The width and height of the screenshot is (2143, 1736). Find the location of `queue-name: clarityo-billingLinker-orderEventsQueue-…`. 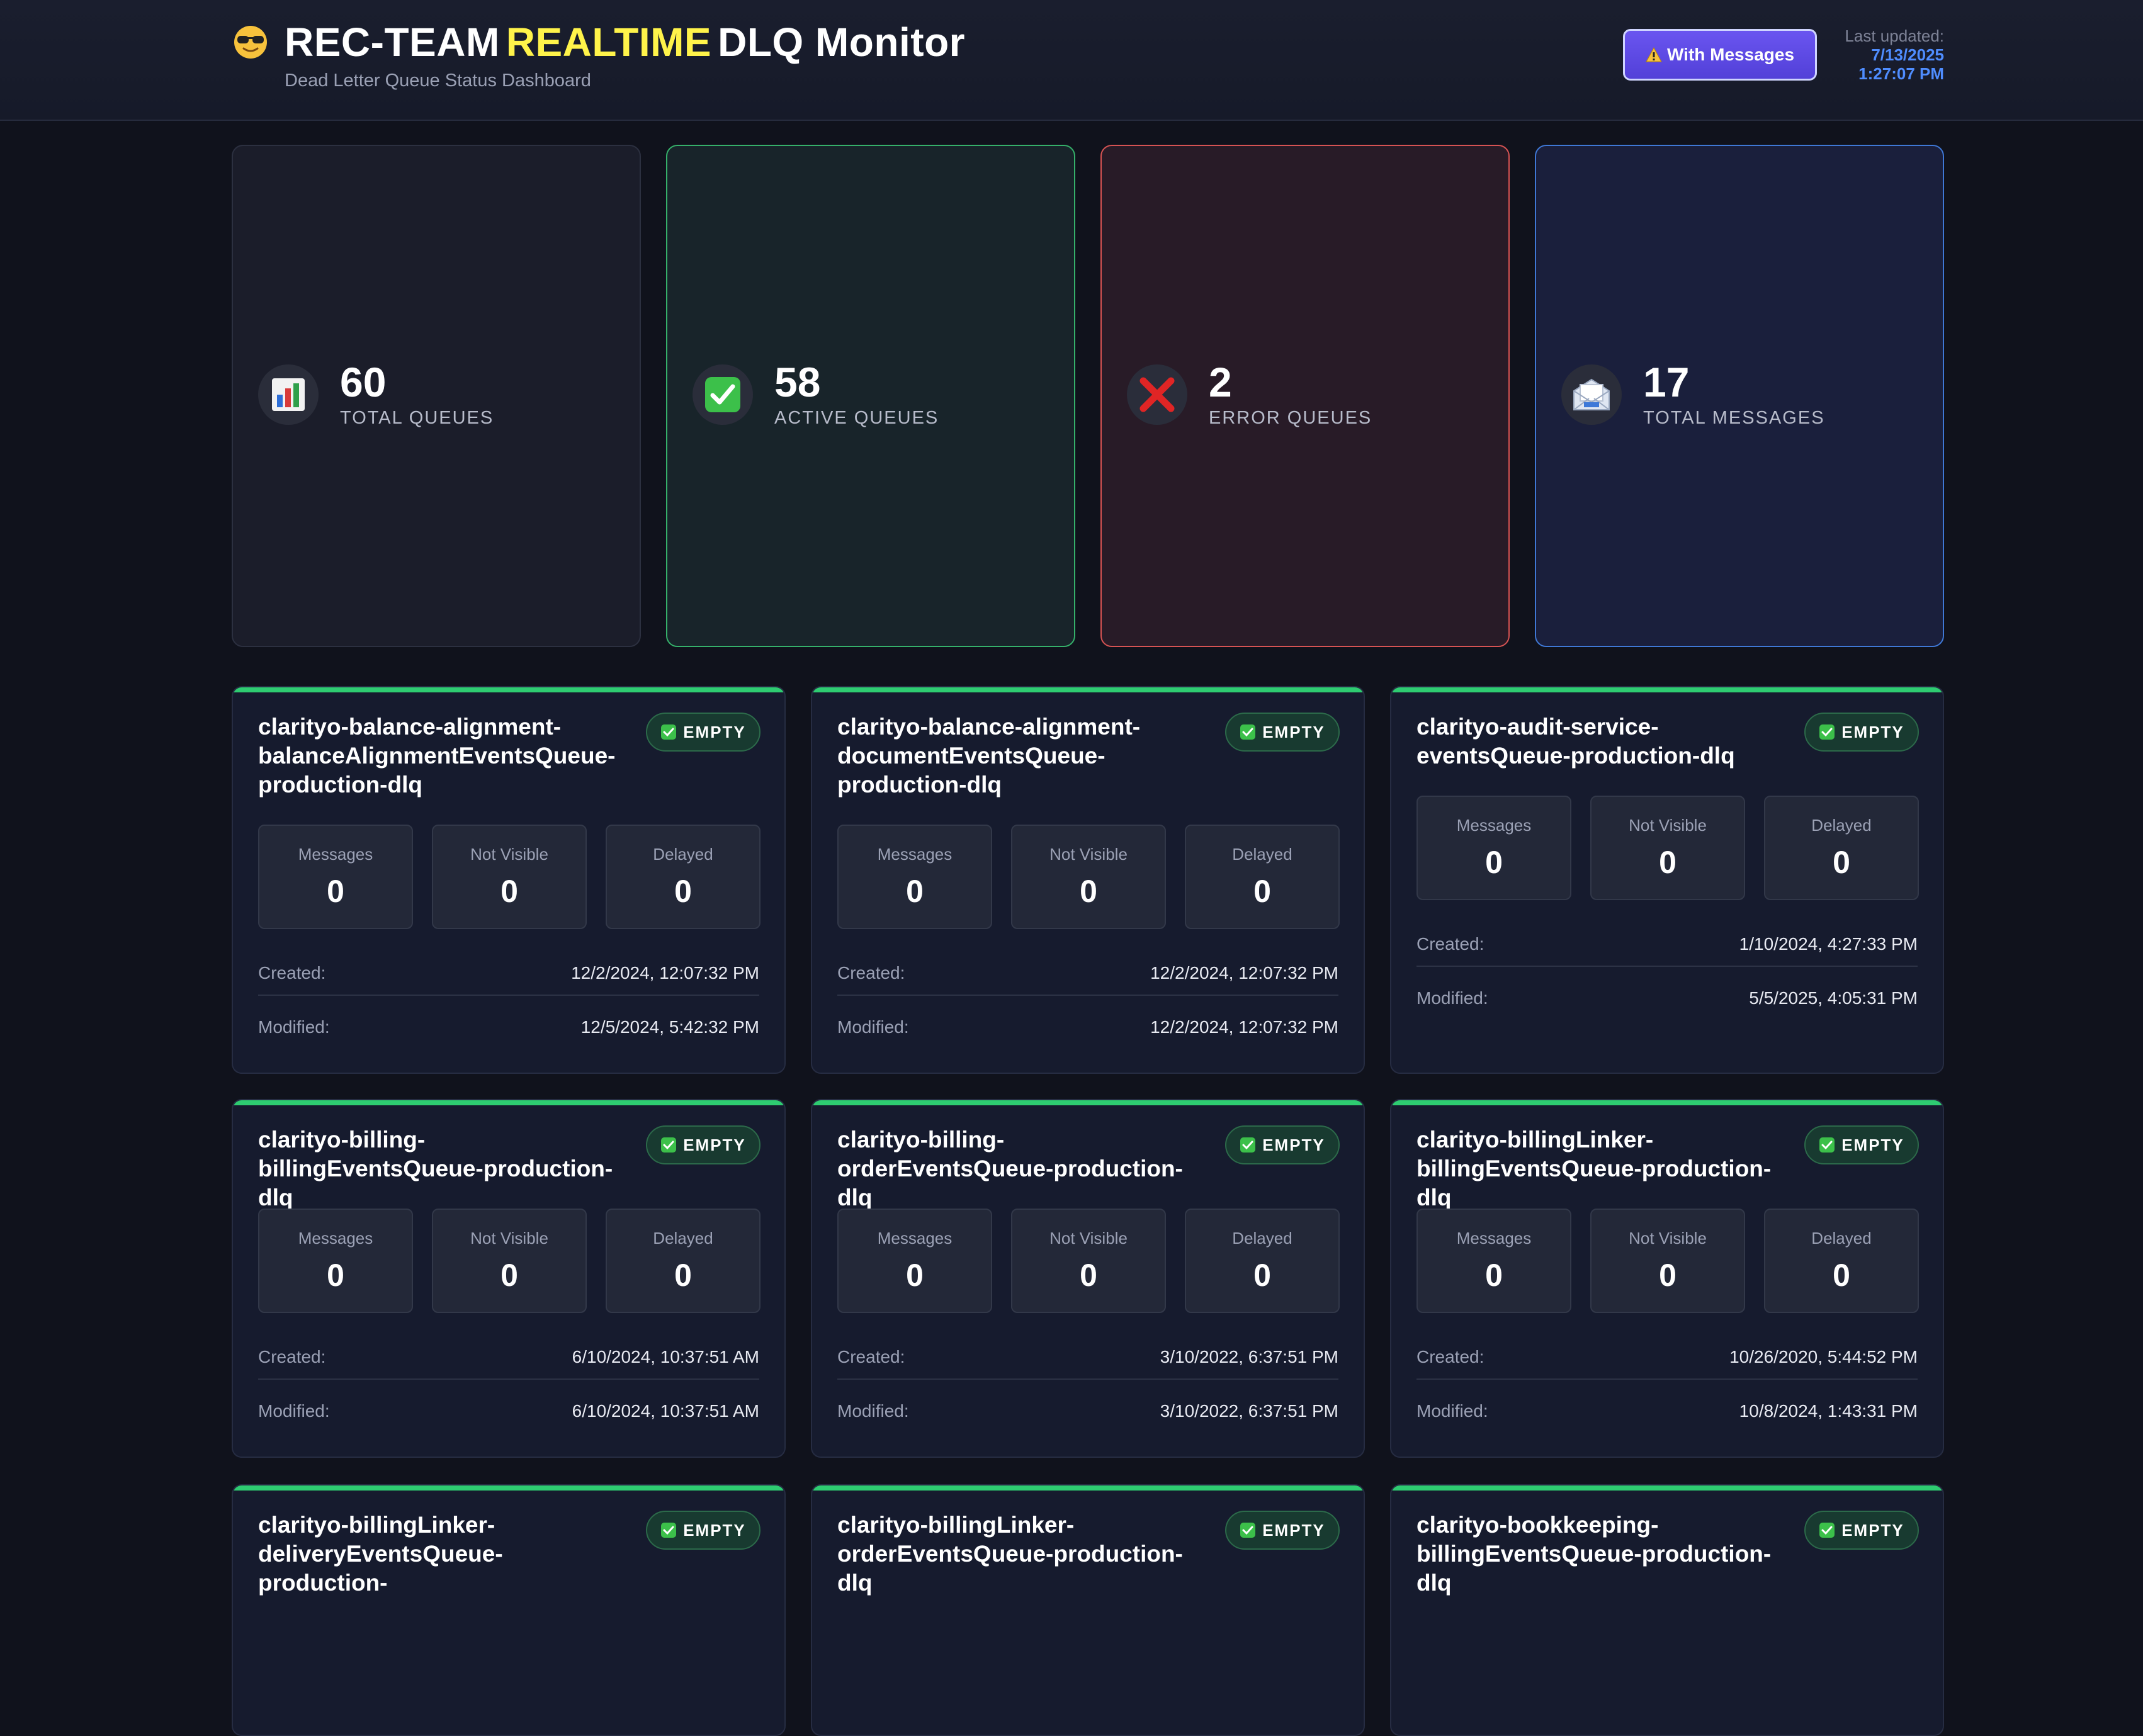

queue-name: clarityo-billingLinker-orderEventsQueue-… is located at coordinates (1010, 1554).